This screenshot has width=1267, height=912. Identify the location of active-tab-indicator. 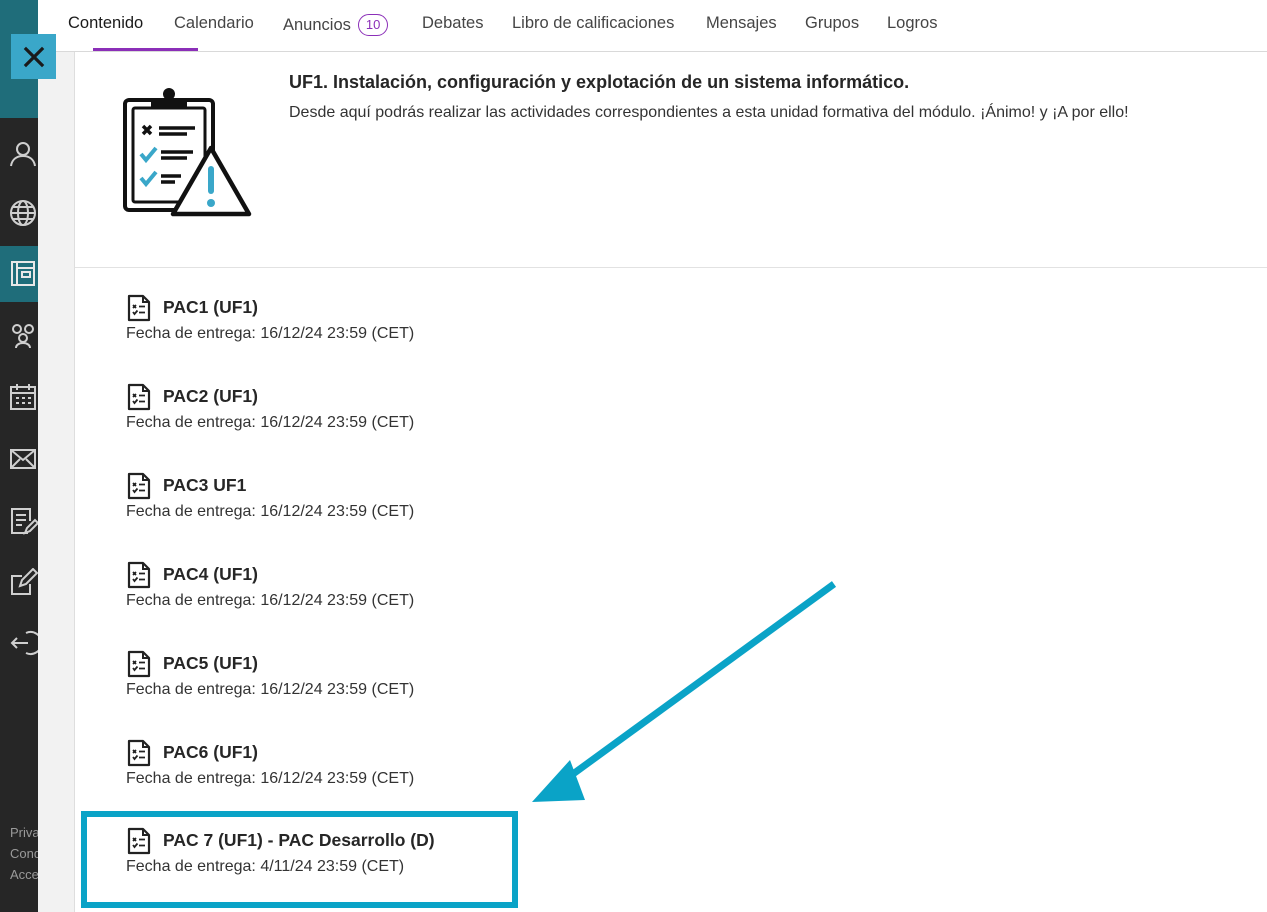
(145, 49).